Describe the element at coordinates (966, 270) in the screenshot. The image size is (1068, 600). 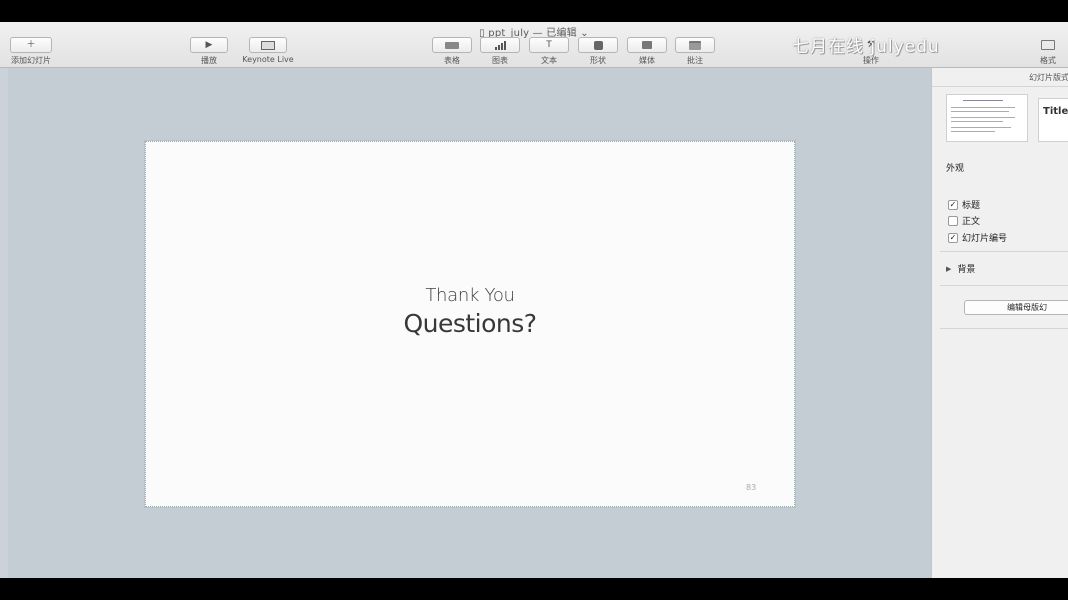
I see `background-label: 背景` at that location.